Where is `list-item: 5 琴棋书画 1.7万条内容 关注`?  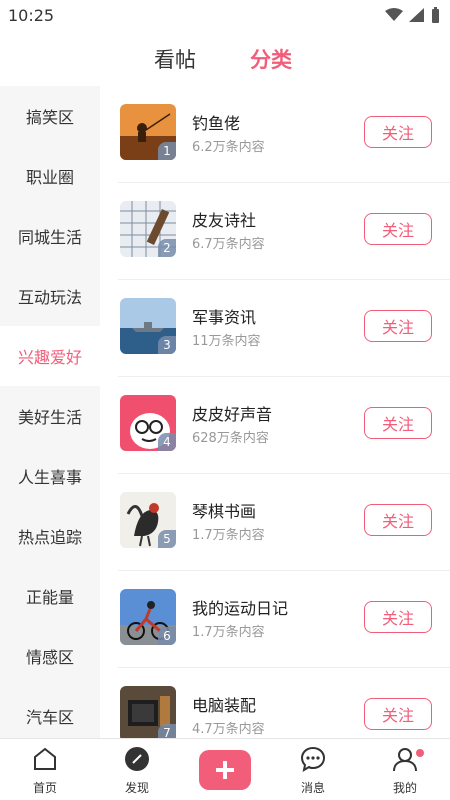 list-item: 5 琴棋书画 1.7万条内容 关注 is located at coordinates (284, 522).